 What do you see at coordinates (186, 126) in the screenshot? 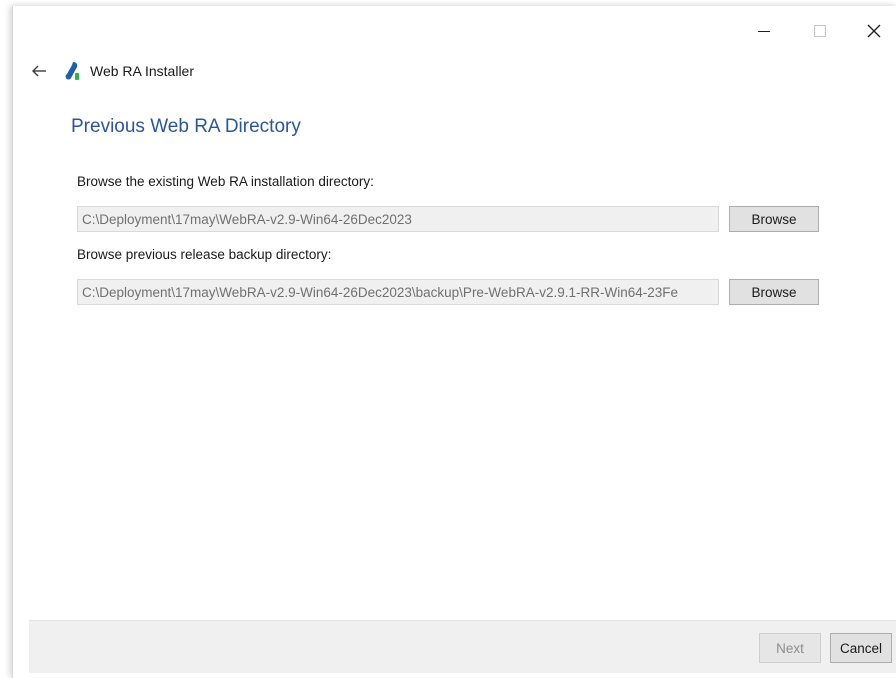
I see `page-title: Previous Web RA Directory` at bounding box center [186, 126].